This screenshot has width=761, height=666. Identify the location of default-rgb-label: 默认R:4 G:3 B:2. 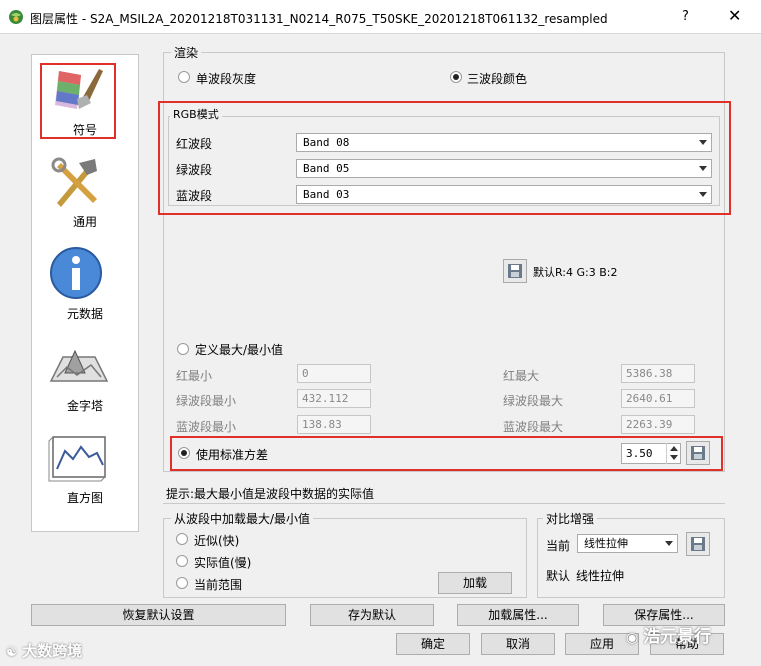
(575, 272).